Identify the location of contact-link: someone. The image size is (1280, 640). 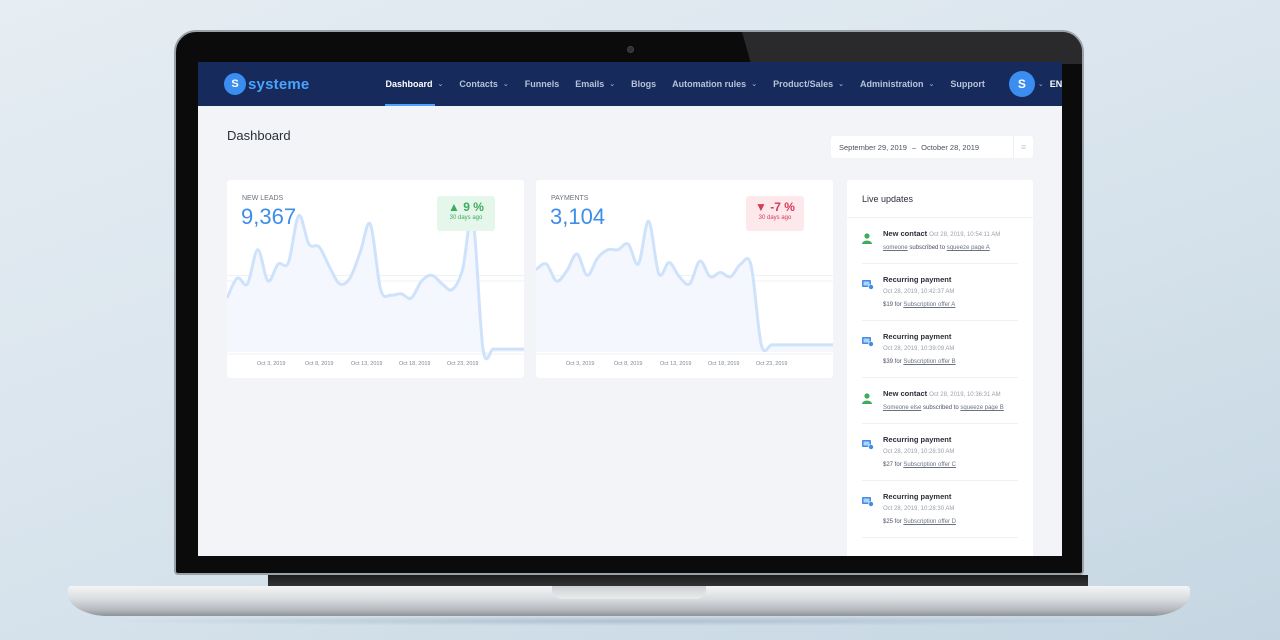
(895, 248).